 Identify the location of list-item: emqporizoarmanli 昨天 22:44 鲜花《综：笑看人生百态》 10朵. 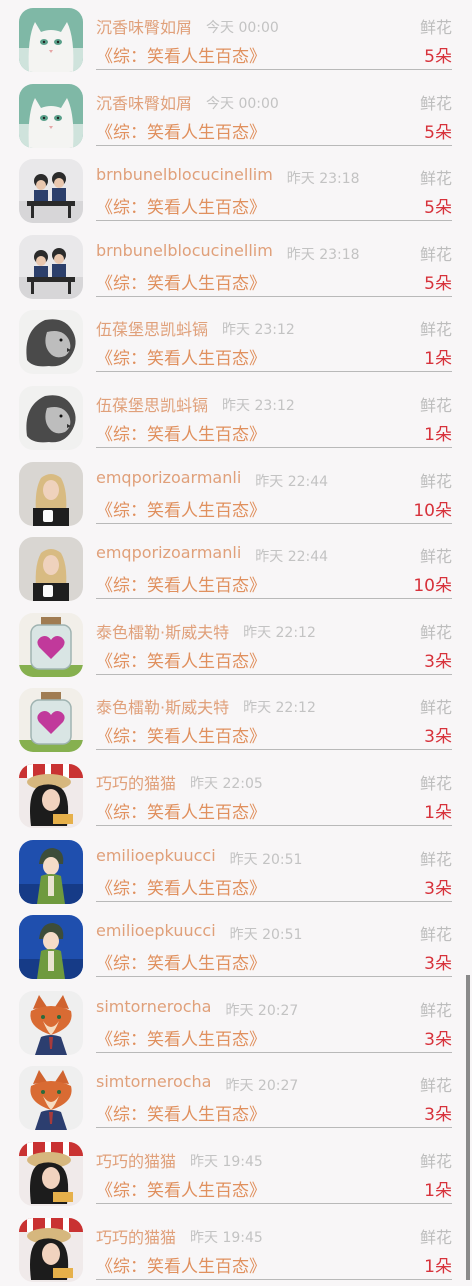
(236, 492).